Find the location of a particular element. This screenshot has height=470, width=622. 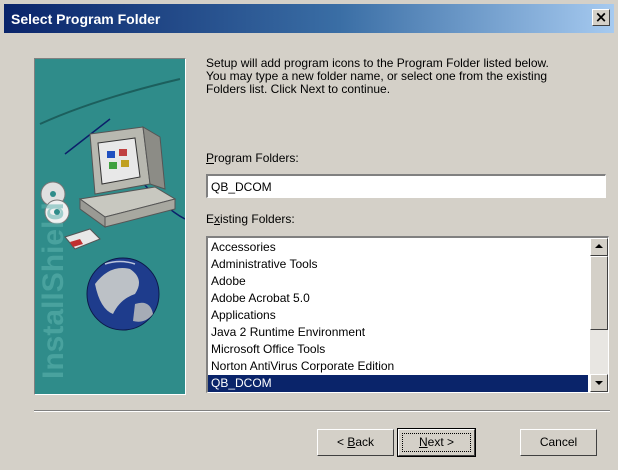

vertical-scrollbar is located at coordinates (599, 315).